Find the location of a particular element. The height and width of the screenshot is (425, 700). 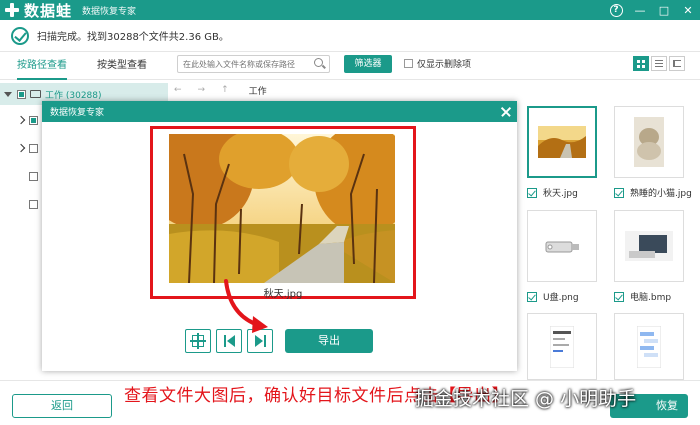

toolbar: 按路径查看 按类型查看 筛选器 仅显示删除项 is located at coordinates (350, 66).